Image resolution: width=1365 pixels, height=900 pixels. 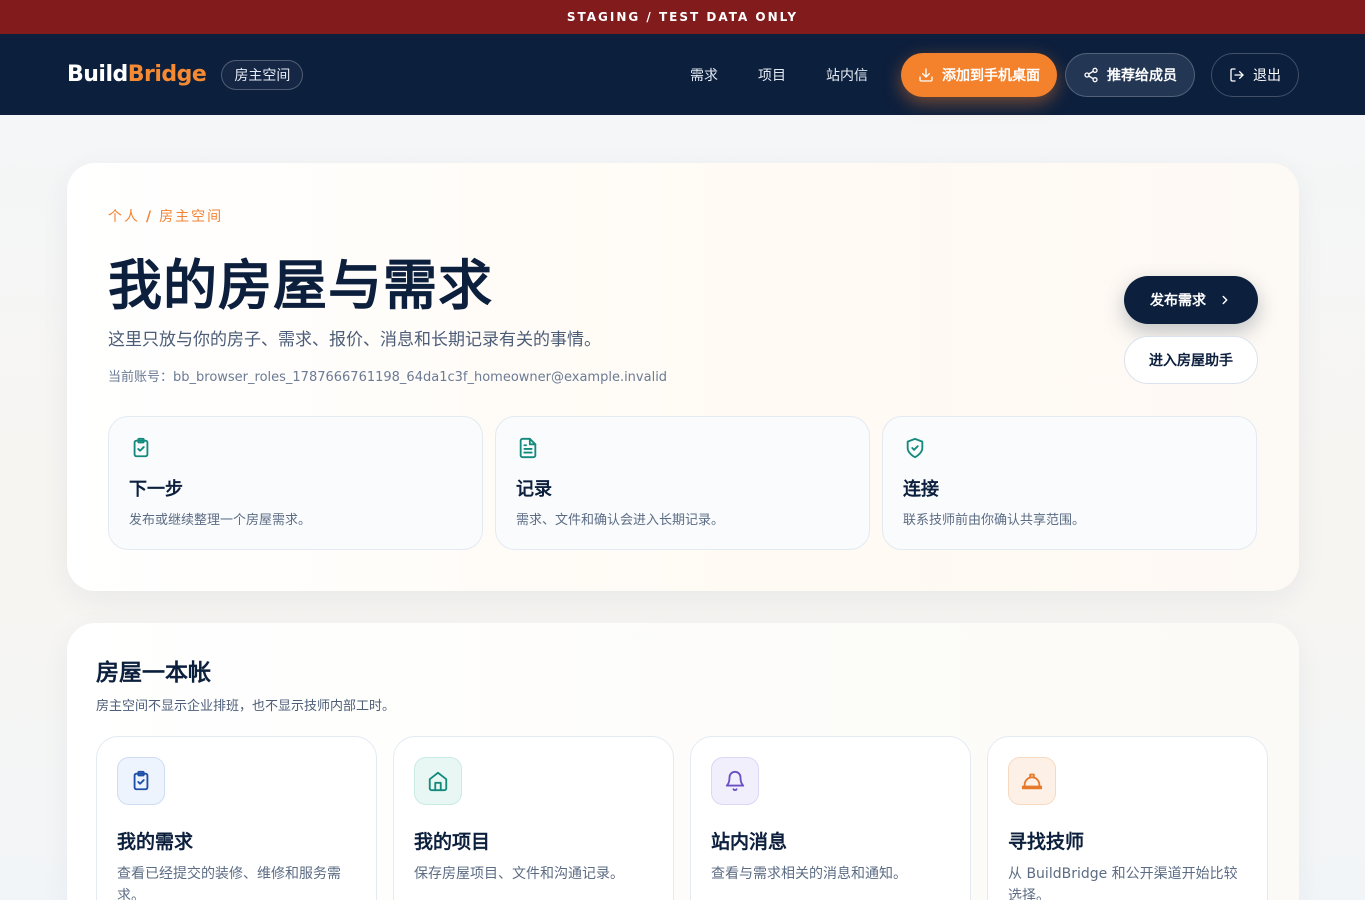 What do you see at coordinates (452, 842) in the screenshot?
I see `card-title: 我的项目` at bounding box center [452, 842].